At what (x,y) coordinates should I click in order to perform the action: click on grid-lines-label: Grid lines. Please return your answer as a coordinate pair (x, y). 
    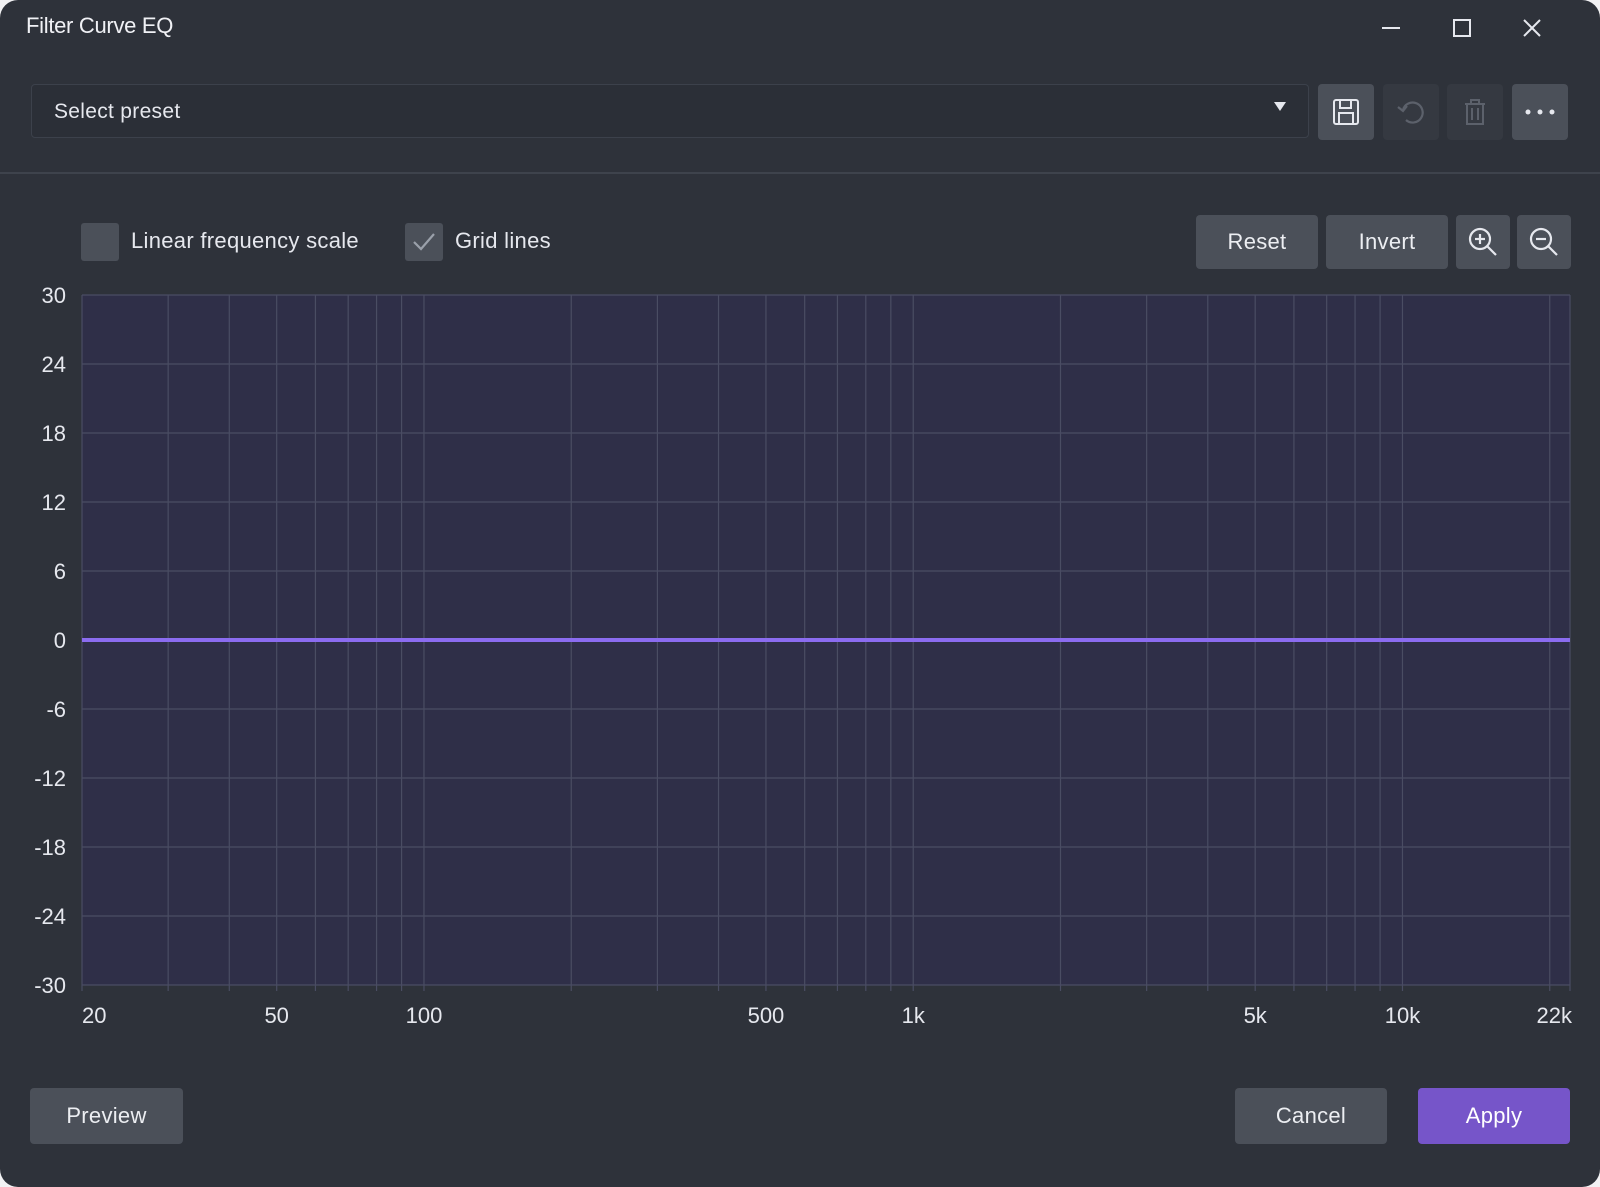
    Looking at the image, I should click on (503, 240).